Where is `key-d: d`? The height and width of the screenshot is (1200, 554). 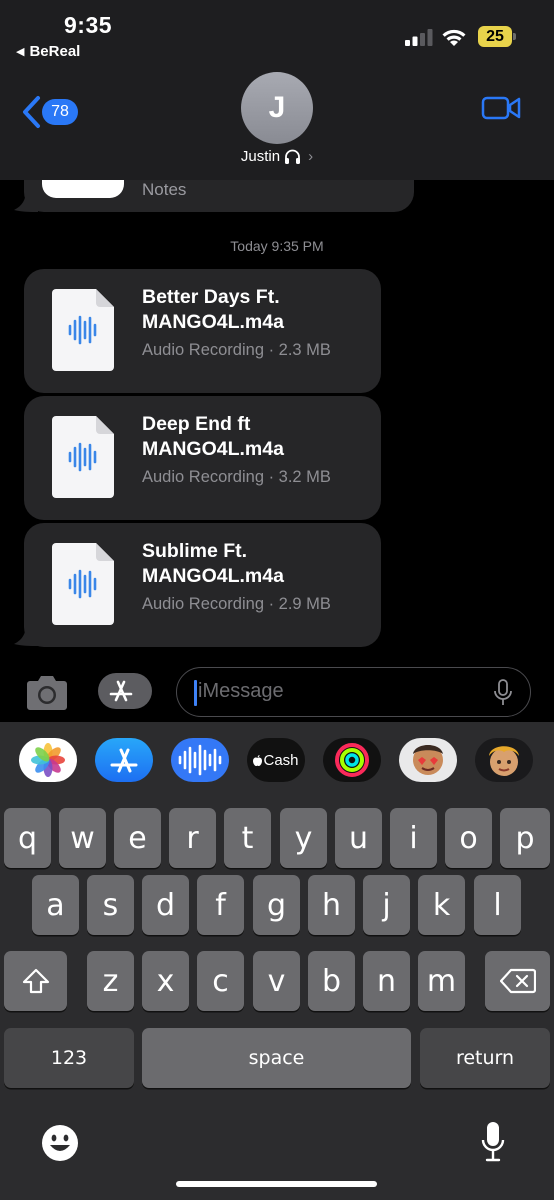 key-d: d is located at coordinates (165, 905).